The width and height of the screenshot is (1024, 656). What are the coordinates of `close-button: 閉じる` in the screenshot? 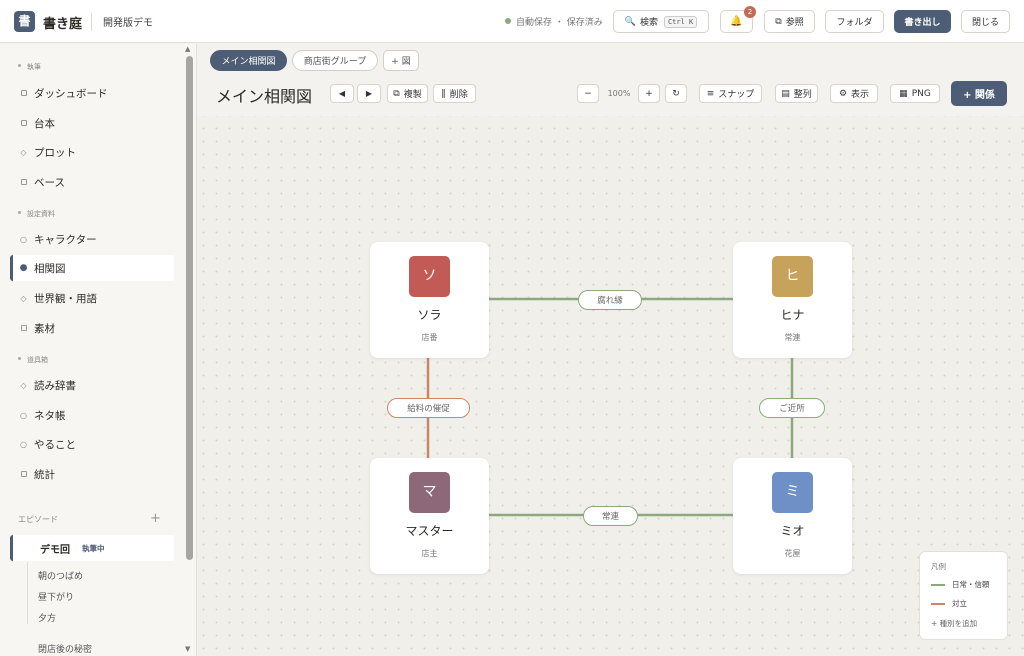 It's located at (985, 21).